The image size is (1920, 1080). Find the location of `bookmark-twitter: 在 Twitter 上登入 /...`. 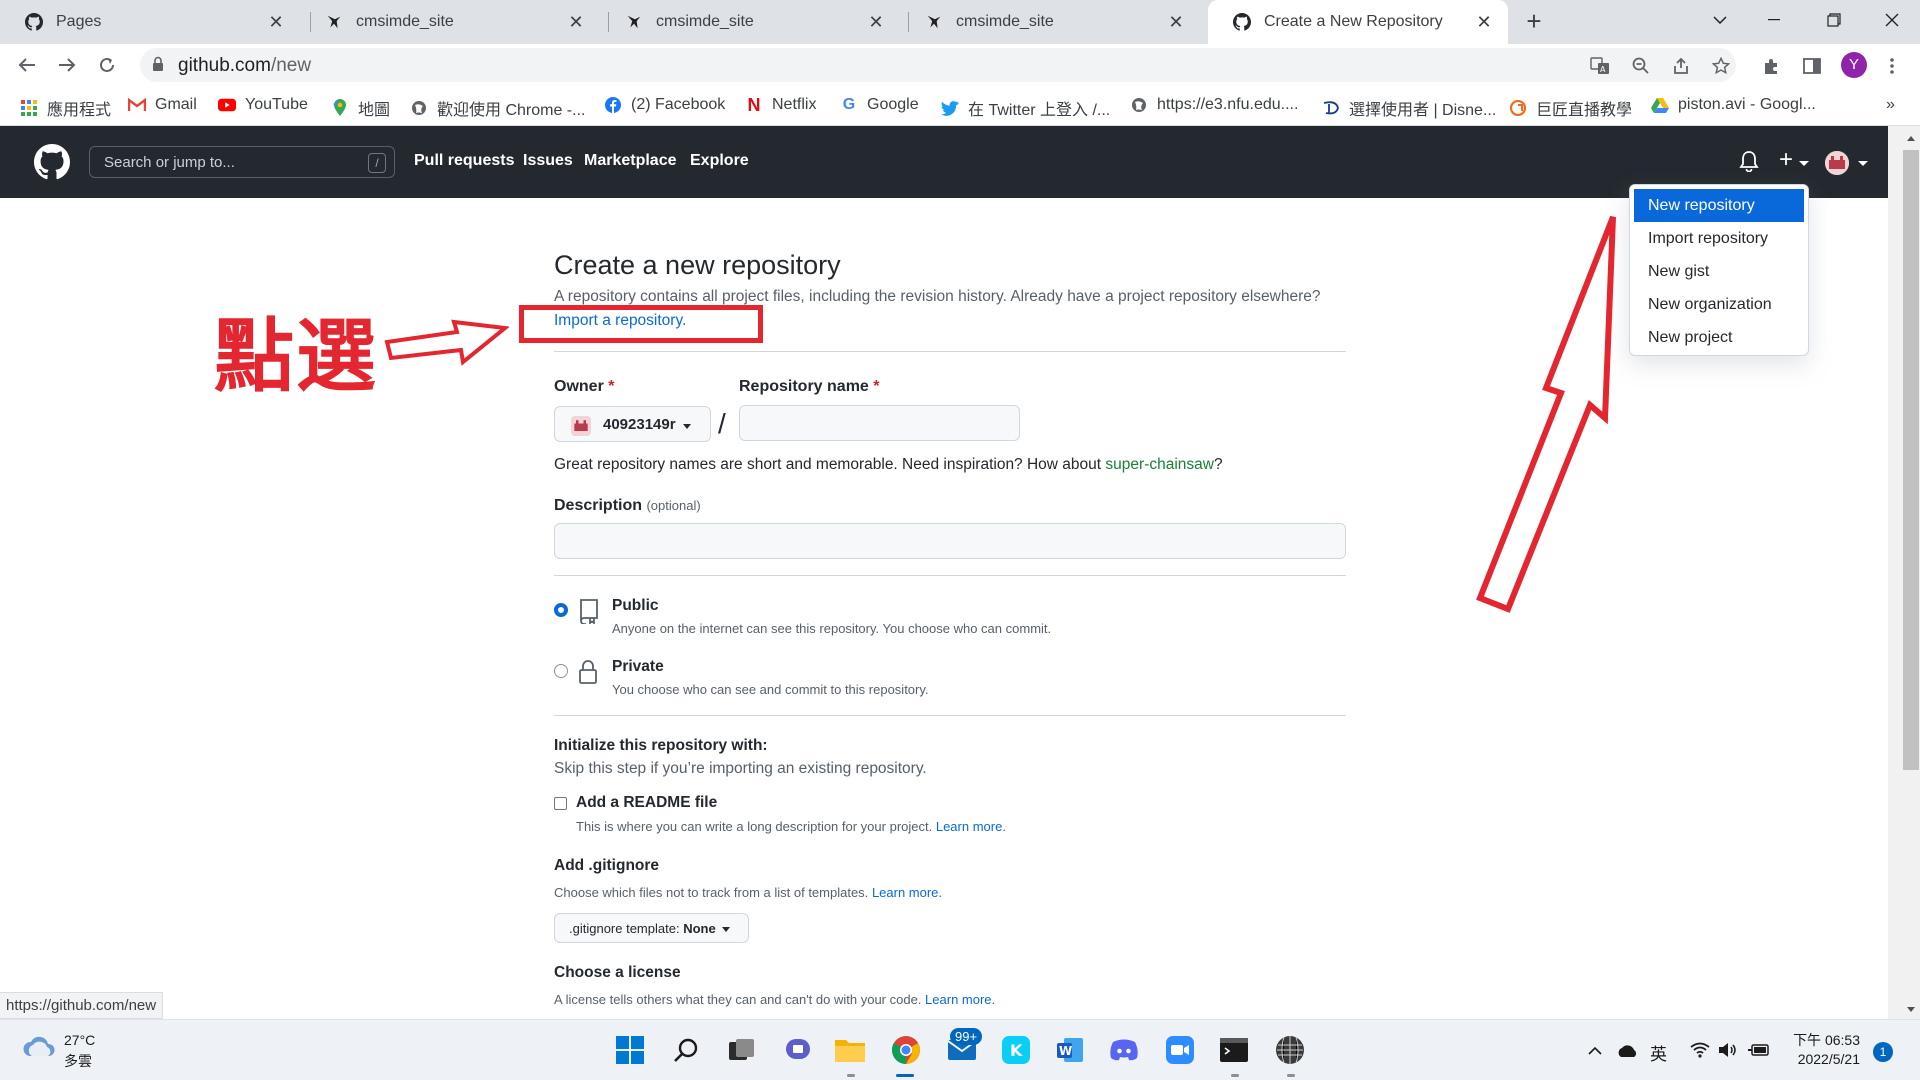

bookmark-twitter: 在 Twitter 上登入 /... is located at coordinates (1025, 108).